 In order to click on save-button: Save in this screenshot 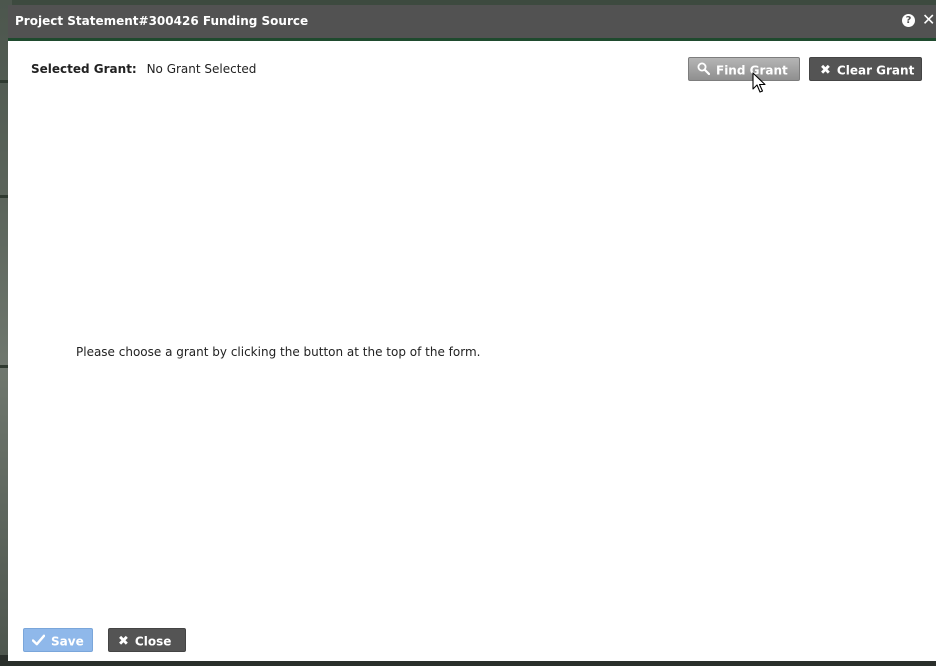, I will do `click(58, 640)`.